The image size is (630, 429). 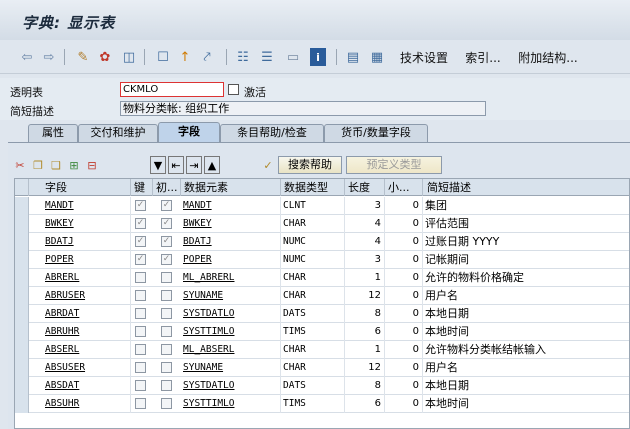 I want to click on short-desc-cell: 记帐期间, so click(x=526, y=260).